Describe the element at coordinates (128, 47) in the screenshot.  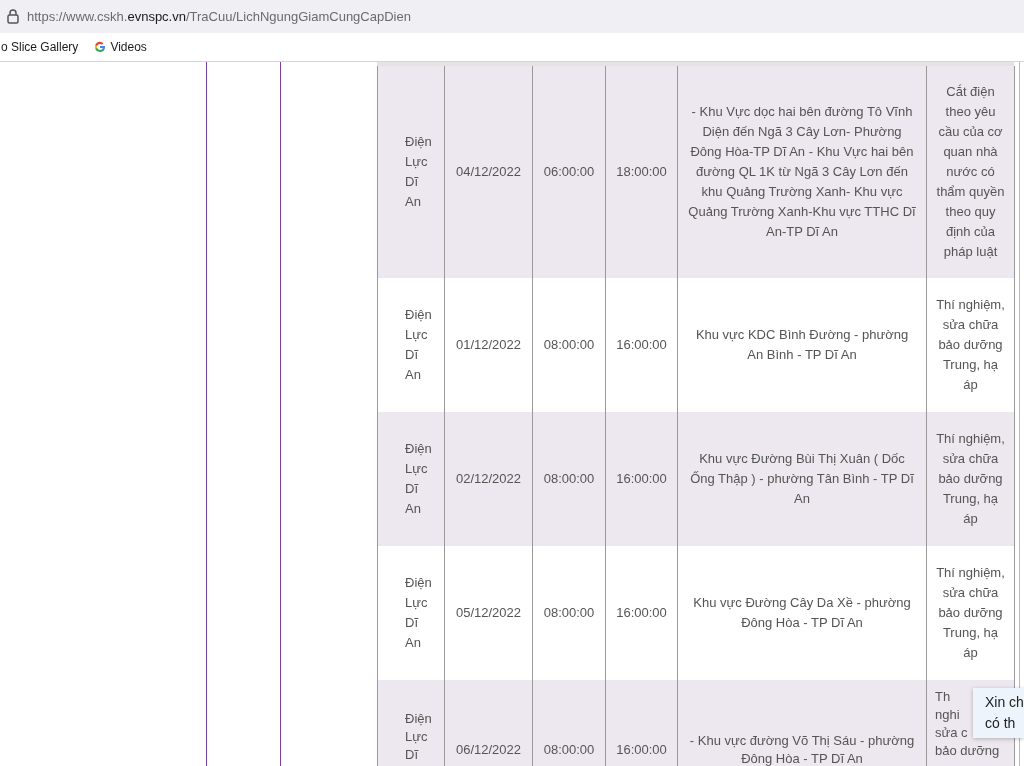
I see `bookmark-link: Videos` at that location.